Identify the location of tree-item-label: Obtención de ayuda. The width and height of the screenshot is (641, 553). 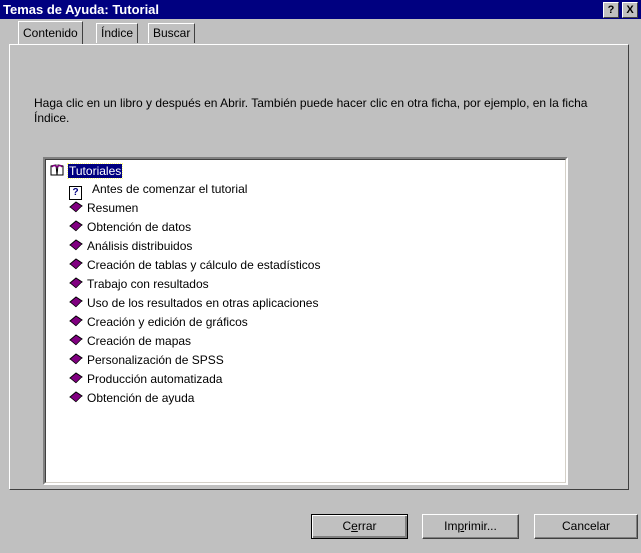
(141, 398).